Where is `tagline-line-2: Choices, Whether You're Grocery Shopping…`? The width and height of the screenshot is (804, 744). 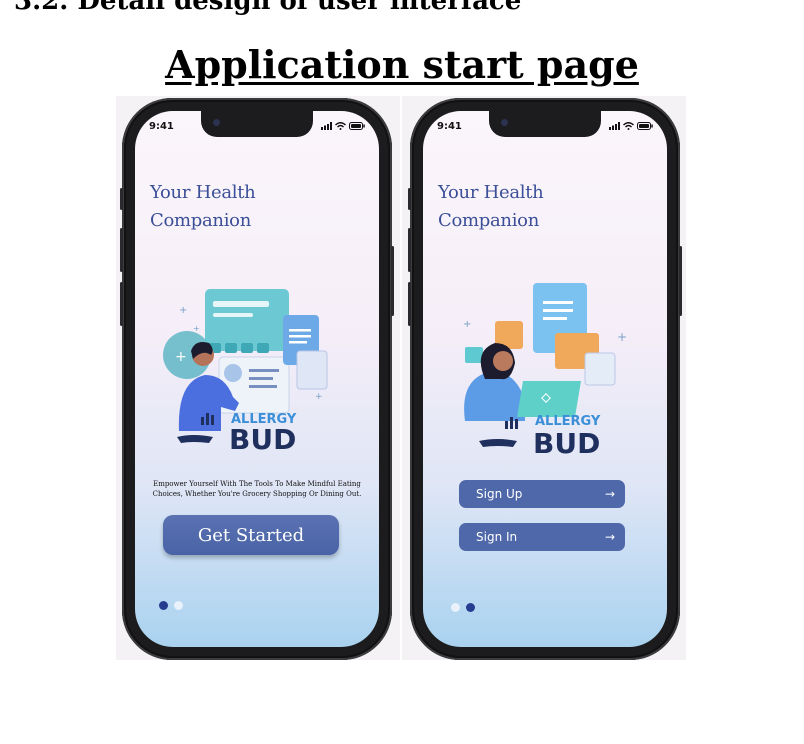 tagline-line-2: Choices, Whether You're Grocery Shopping… is located at coordinates (257, 494).